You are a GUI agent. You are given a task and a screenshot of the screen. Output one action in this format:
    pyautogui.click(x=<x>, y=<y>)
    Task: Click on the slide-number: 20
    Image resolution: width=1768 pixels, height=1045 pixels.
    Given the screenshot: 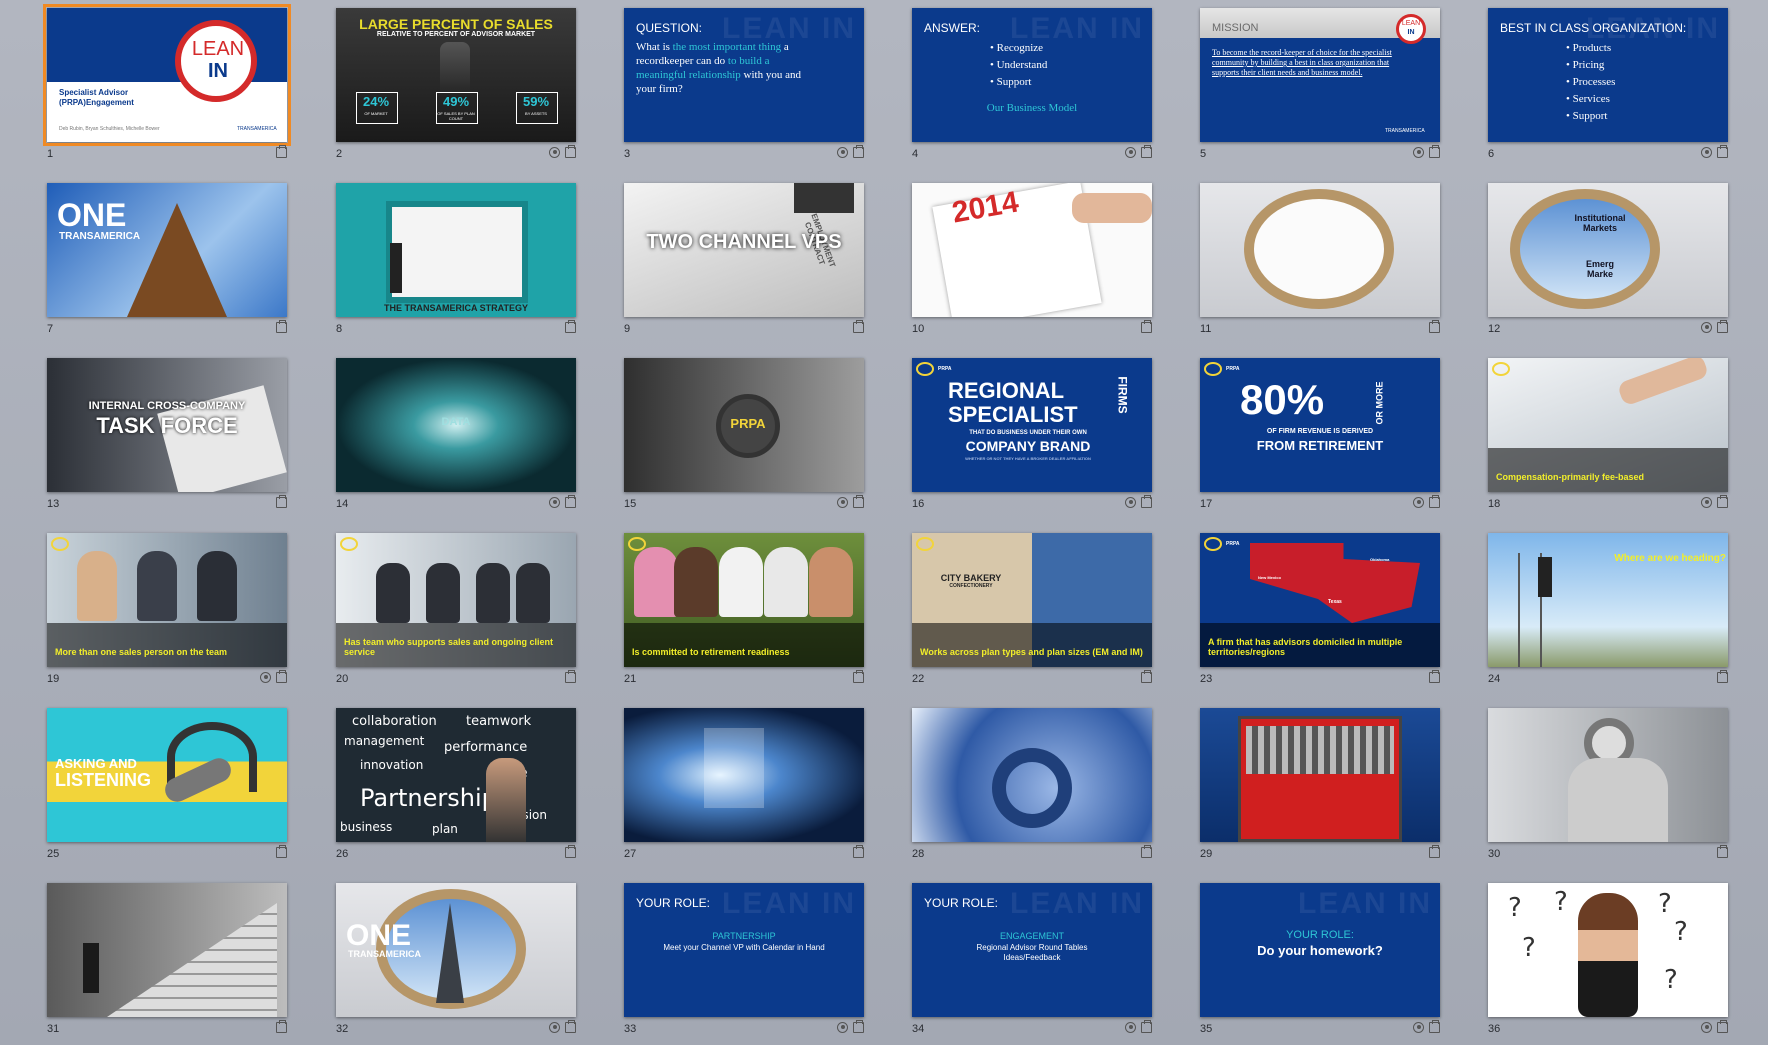 What is the action you would take?
    pyautogui.click(x=342, y=679)
    